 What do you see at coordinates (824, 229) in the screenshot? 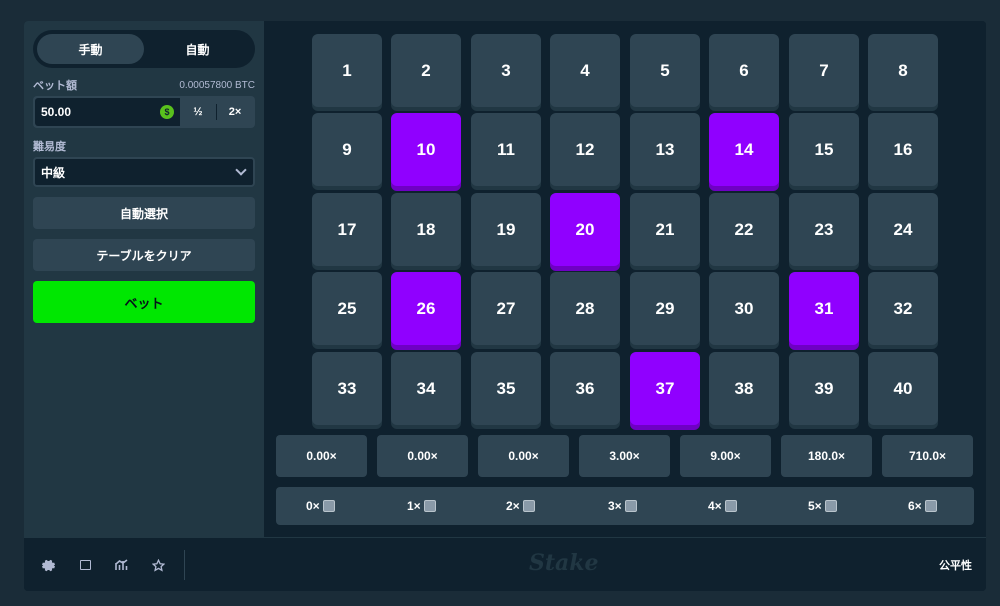
I see `keno-tile: 23` at bounding box center [824, 229].